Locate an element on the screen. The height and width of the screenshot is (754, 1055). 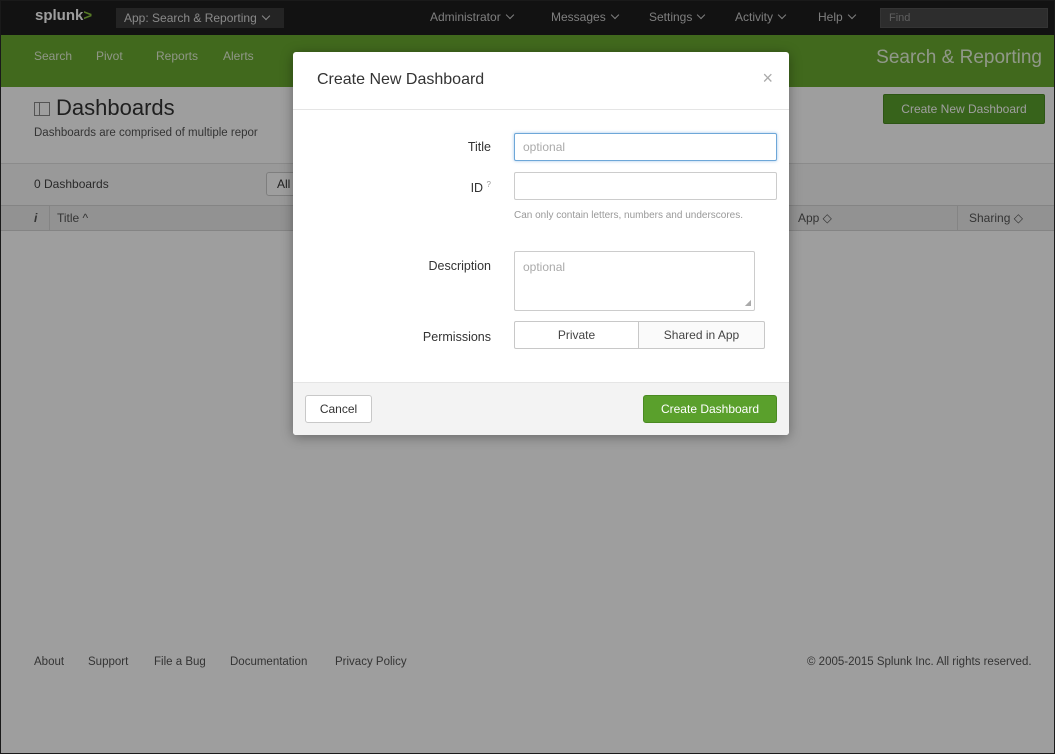
id-input is located at coordinates (645, 186).